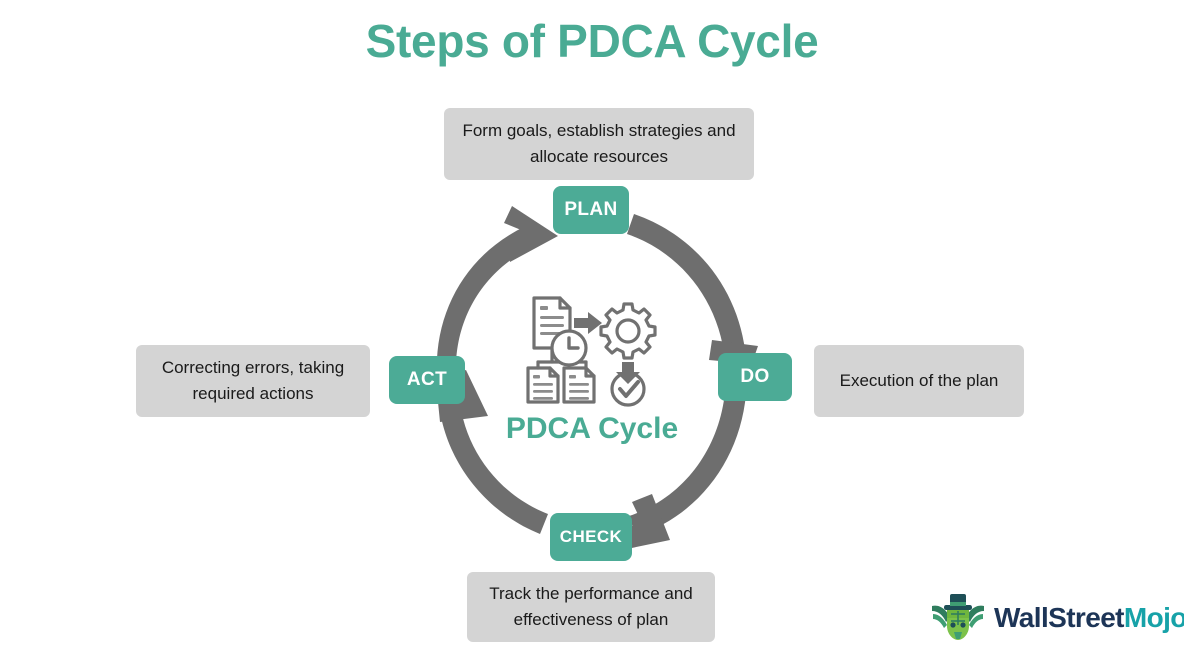 This screenshot has width=1184, height=666. Describe the element at coordinates (569, 348) in the screenshot. I see `clock-icon` at that location.